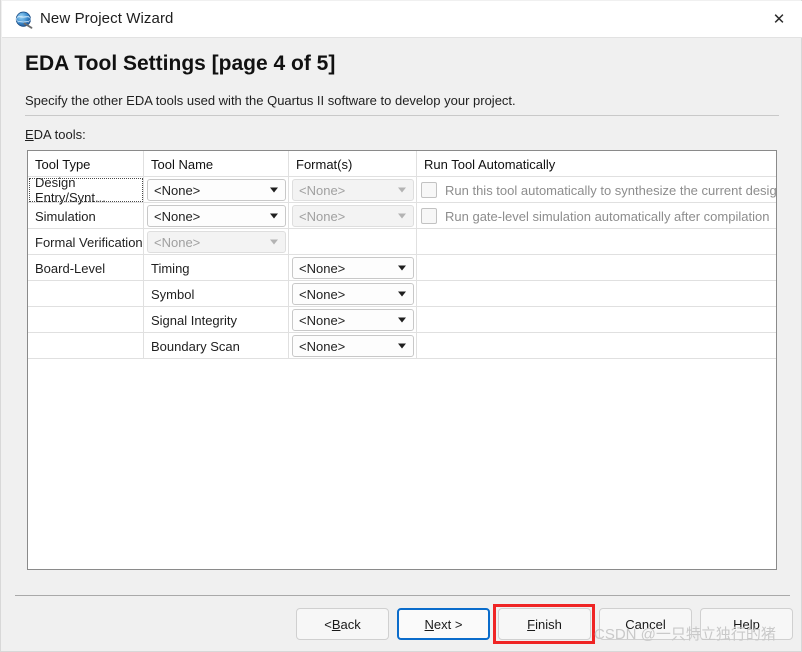 This screenshot has height=652, width=802. What do you see at coordinates (328, 624) in the screenshot?
I see `back-button-label-pre: <` at bounding box center [328, 624].